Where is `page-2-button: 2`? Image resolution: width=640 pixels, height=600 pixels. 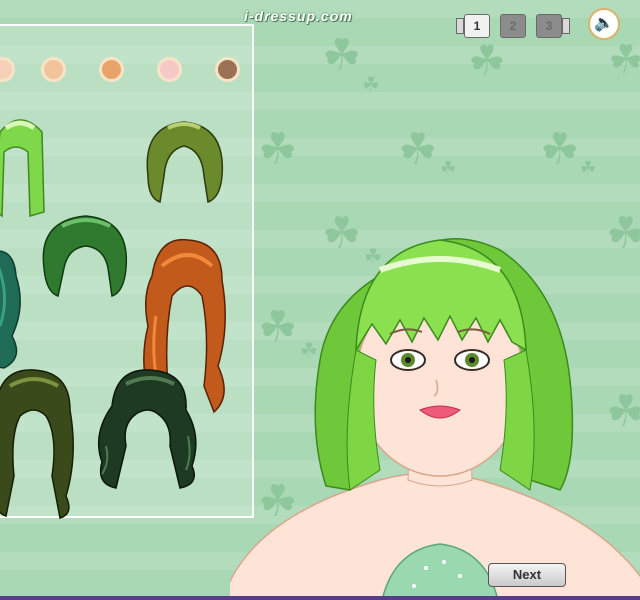
page-2-button: 2 is located at coordinates (513, 26).